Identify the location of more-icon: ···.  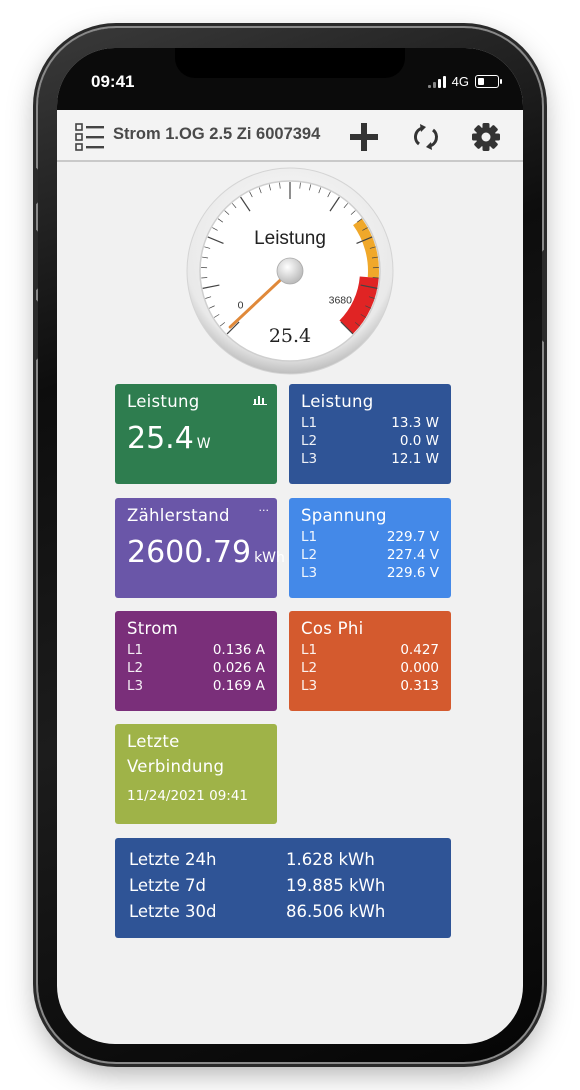
(264, 510).